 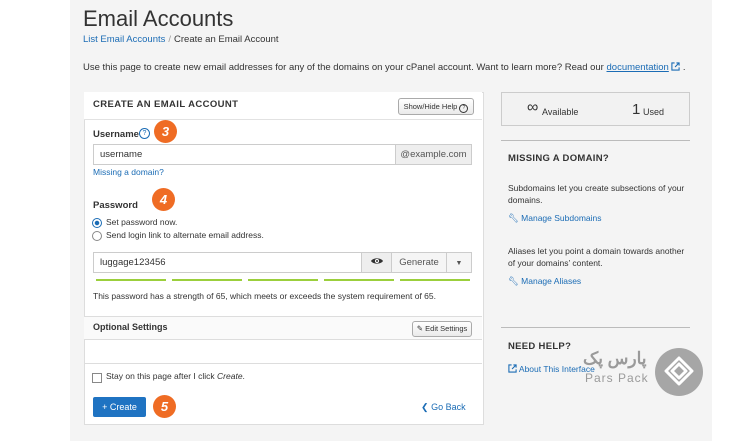 I want to click on edit-settings-button: ✎ Edit Settings, so click(x=442, y=329).